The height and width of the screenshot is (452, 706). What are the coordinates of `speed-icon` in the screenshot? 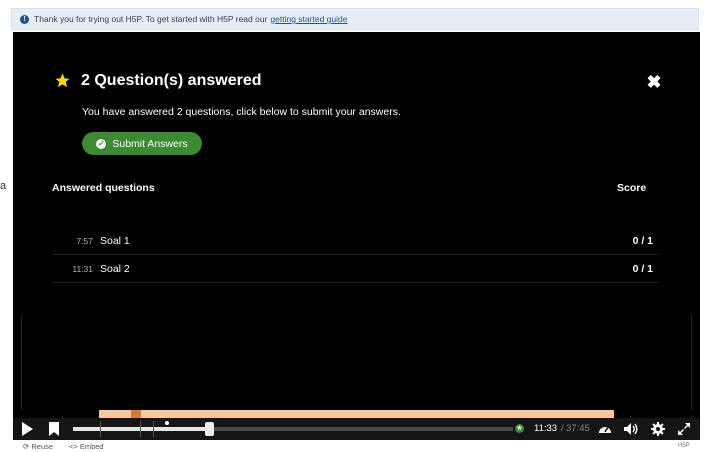 It's located at (605, 429).